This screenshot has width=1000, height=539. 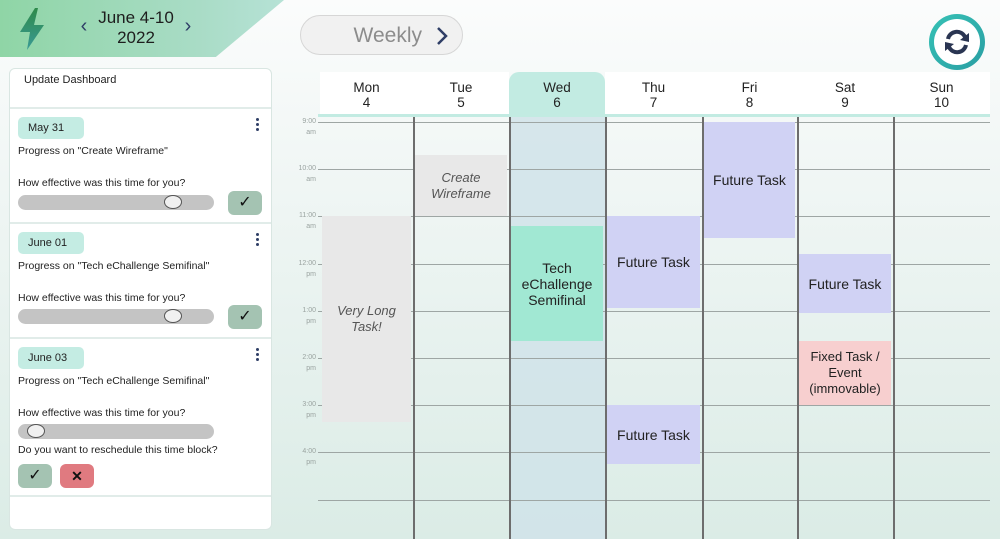 What do you see at coordinates (309, 127) in the screenshot?
I see `time-label: 9:00 am` at bounding box center [309, 127].